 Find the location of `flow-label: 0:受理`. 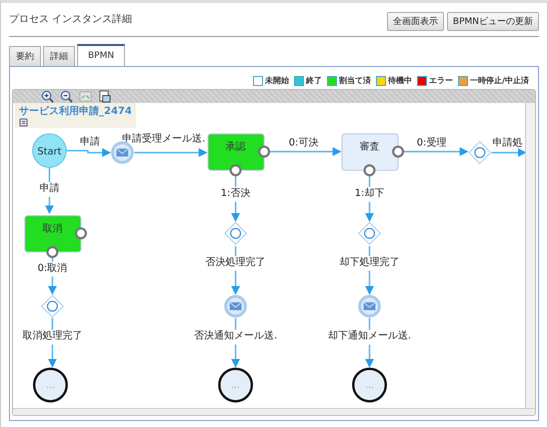

flow-label: 0:受理 is located at coordinates (431, 143).